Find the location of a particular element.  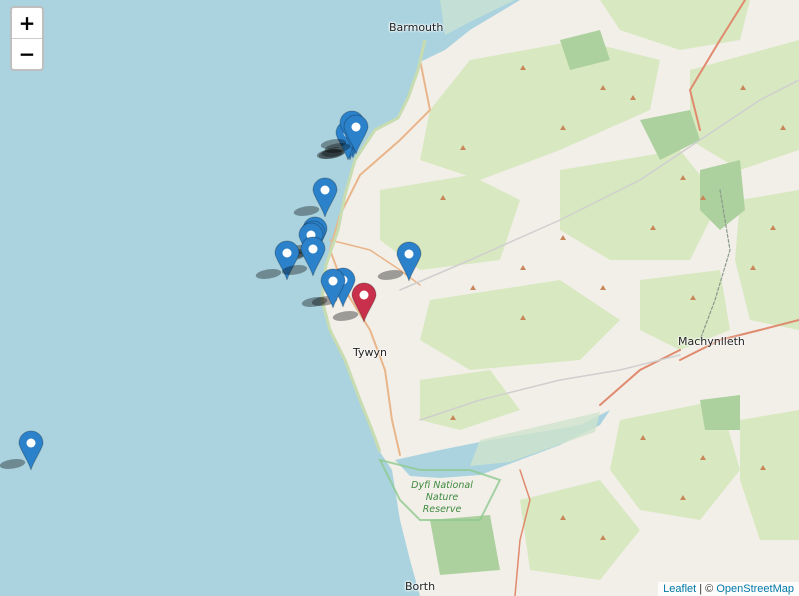

place-label-barmouth: Barmouth is located at coordinates (416, 27).